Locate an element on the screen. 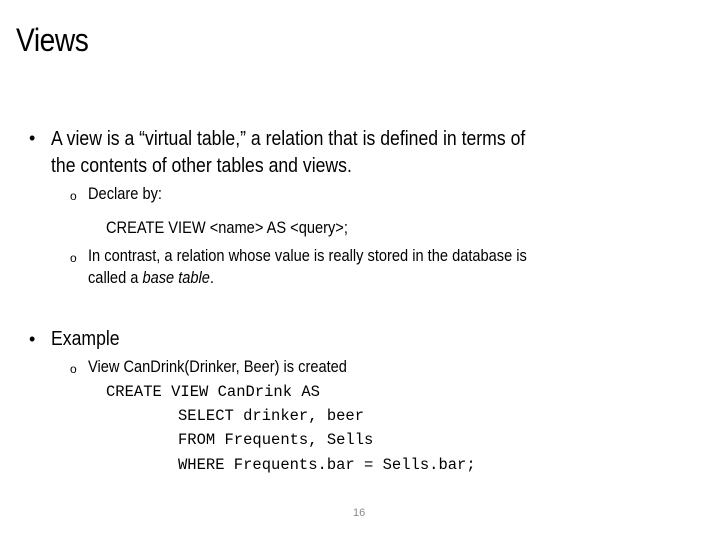  code-line-2: SELECT drinker, beer is located at coordinates (271, 416).